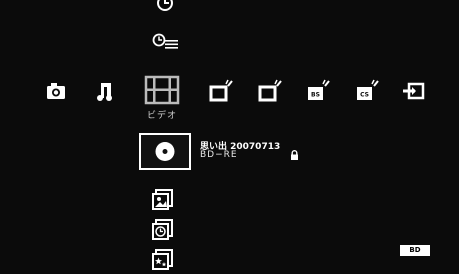  Describe the element at coordinates (318, 91) in the screenshot. I see `tv-bs-icon: BS` at that location.